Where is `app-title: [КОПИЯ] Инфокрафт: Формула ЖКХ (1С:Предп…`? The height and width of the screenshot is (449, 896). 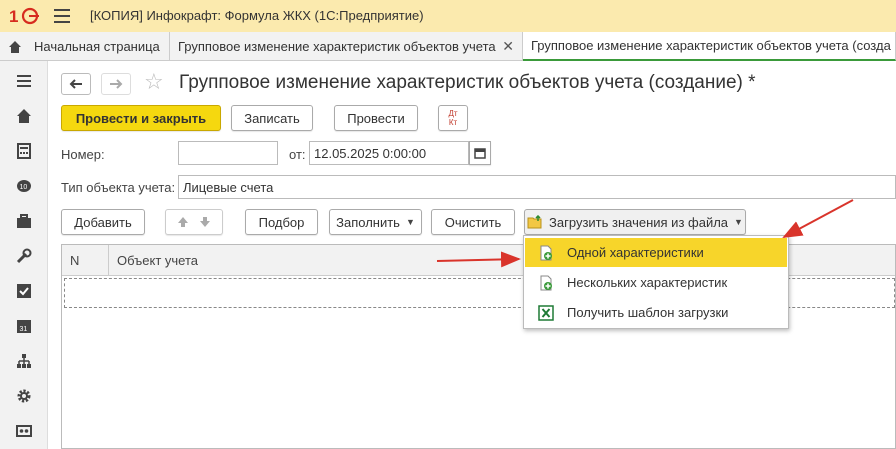 app-title: [КОПИЯ] Инфокрафт: Формула ЖКХ (1С:Предп… is located at coordinates (257, 15).